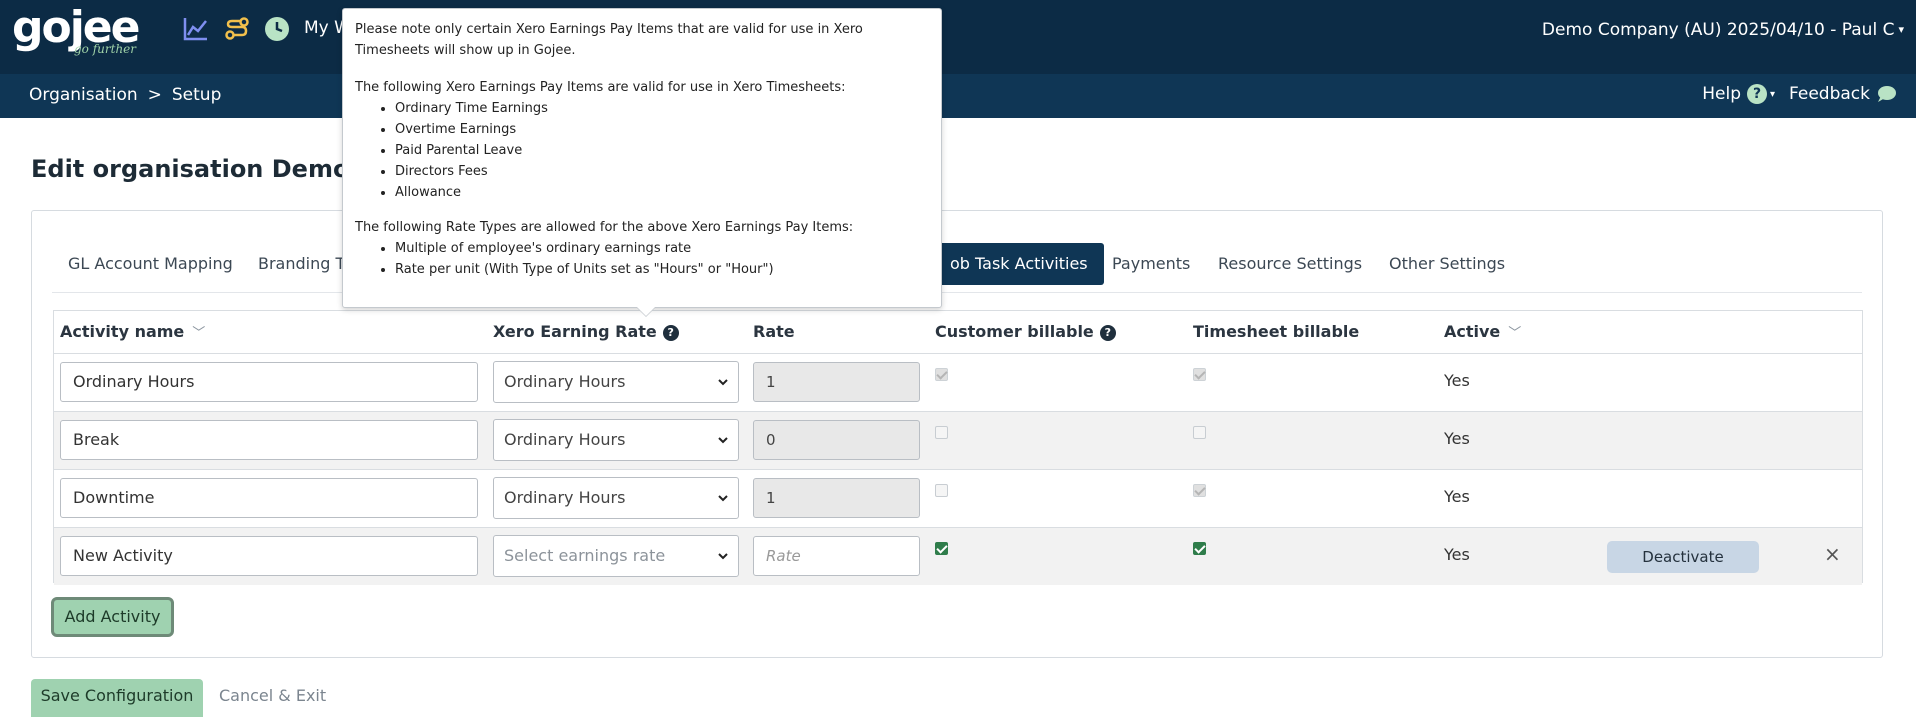  I want to click on close-icon: ×, so click(1832, 554).